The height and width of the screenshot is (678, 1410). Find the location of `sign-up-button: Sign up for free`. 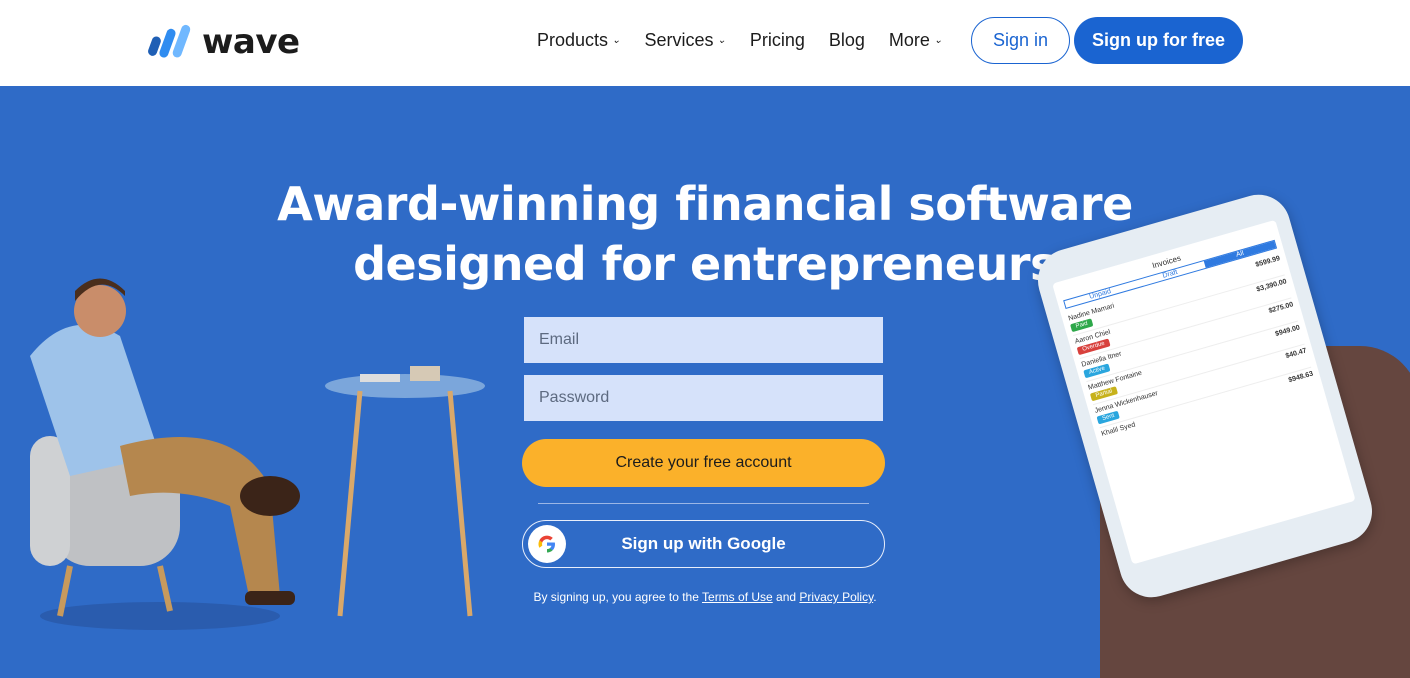

sign-up-button: Sign up for free is located at coordinates (1158, 40).